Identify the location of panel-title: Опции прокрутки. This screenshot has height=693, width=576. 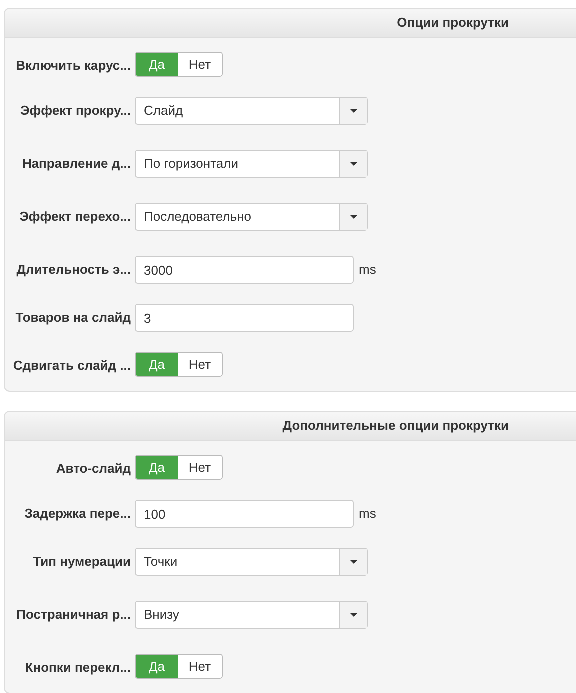
(453, 23).